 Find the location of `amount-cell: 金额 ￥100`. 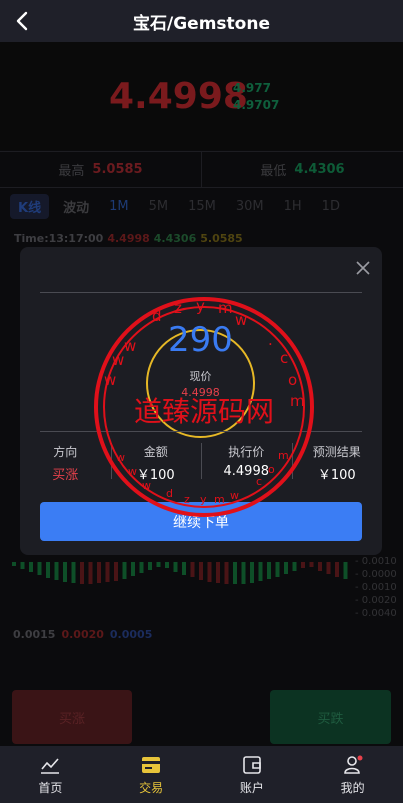

amount-cell: 金额 ￥100 is located at coordinates (156, 463).